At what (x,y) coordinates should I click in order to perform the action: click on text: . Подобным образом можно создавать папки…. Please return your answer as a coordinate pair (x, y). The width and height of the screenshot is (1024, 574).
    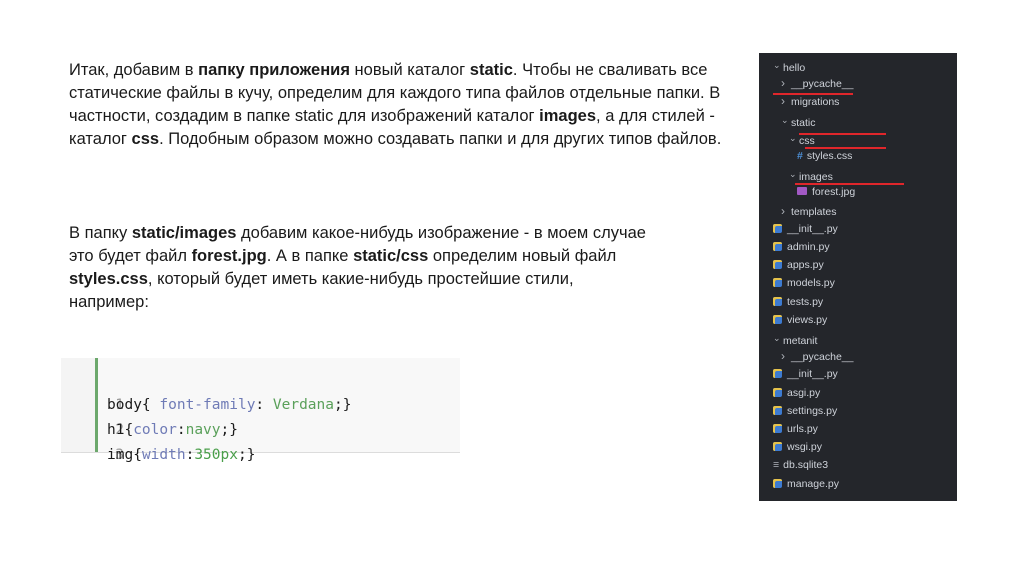
    Looking at the image, I should click on (440, 139).